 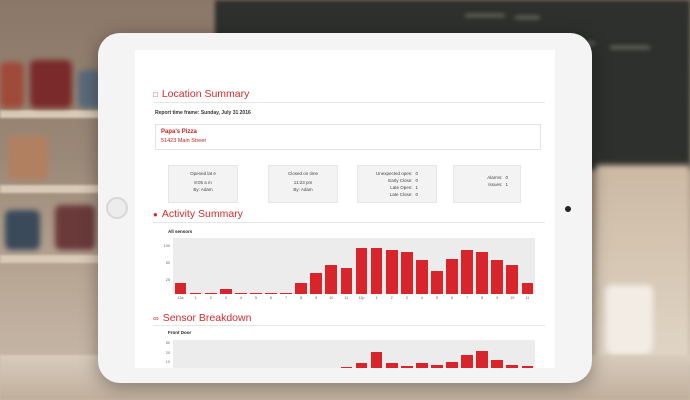 What do you see at coordinates (179, 132) in the screenshot?
I see `location-name: Papa's Pizza` at bounding box center [179, 132].